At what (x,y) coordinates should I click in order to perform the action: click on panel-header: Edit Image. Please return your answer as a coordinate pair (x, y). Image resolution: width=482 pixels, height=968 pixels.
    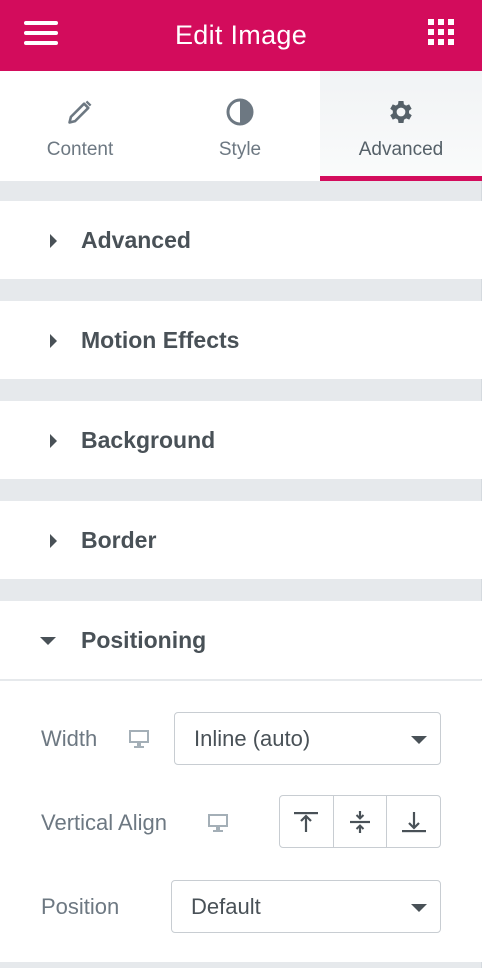
    Looking at the image, I should click on (241, 35).